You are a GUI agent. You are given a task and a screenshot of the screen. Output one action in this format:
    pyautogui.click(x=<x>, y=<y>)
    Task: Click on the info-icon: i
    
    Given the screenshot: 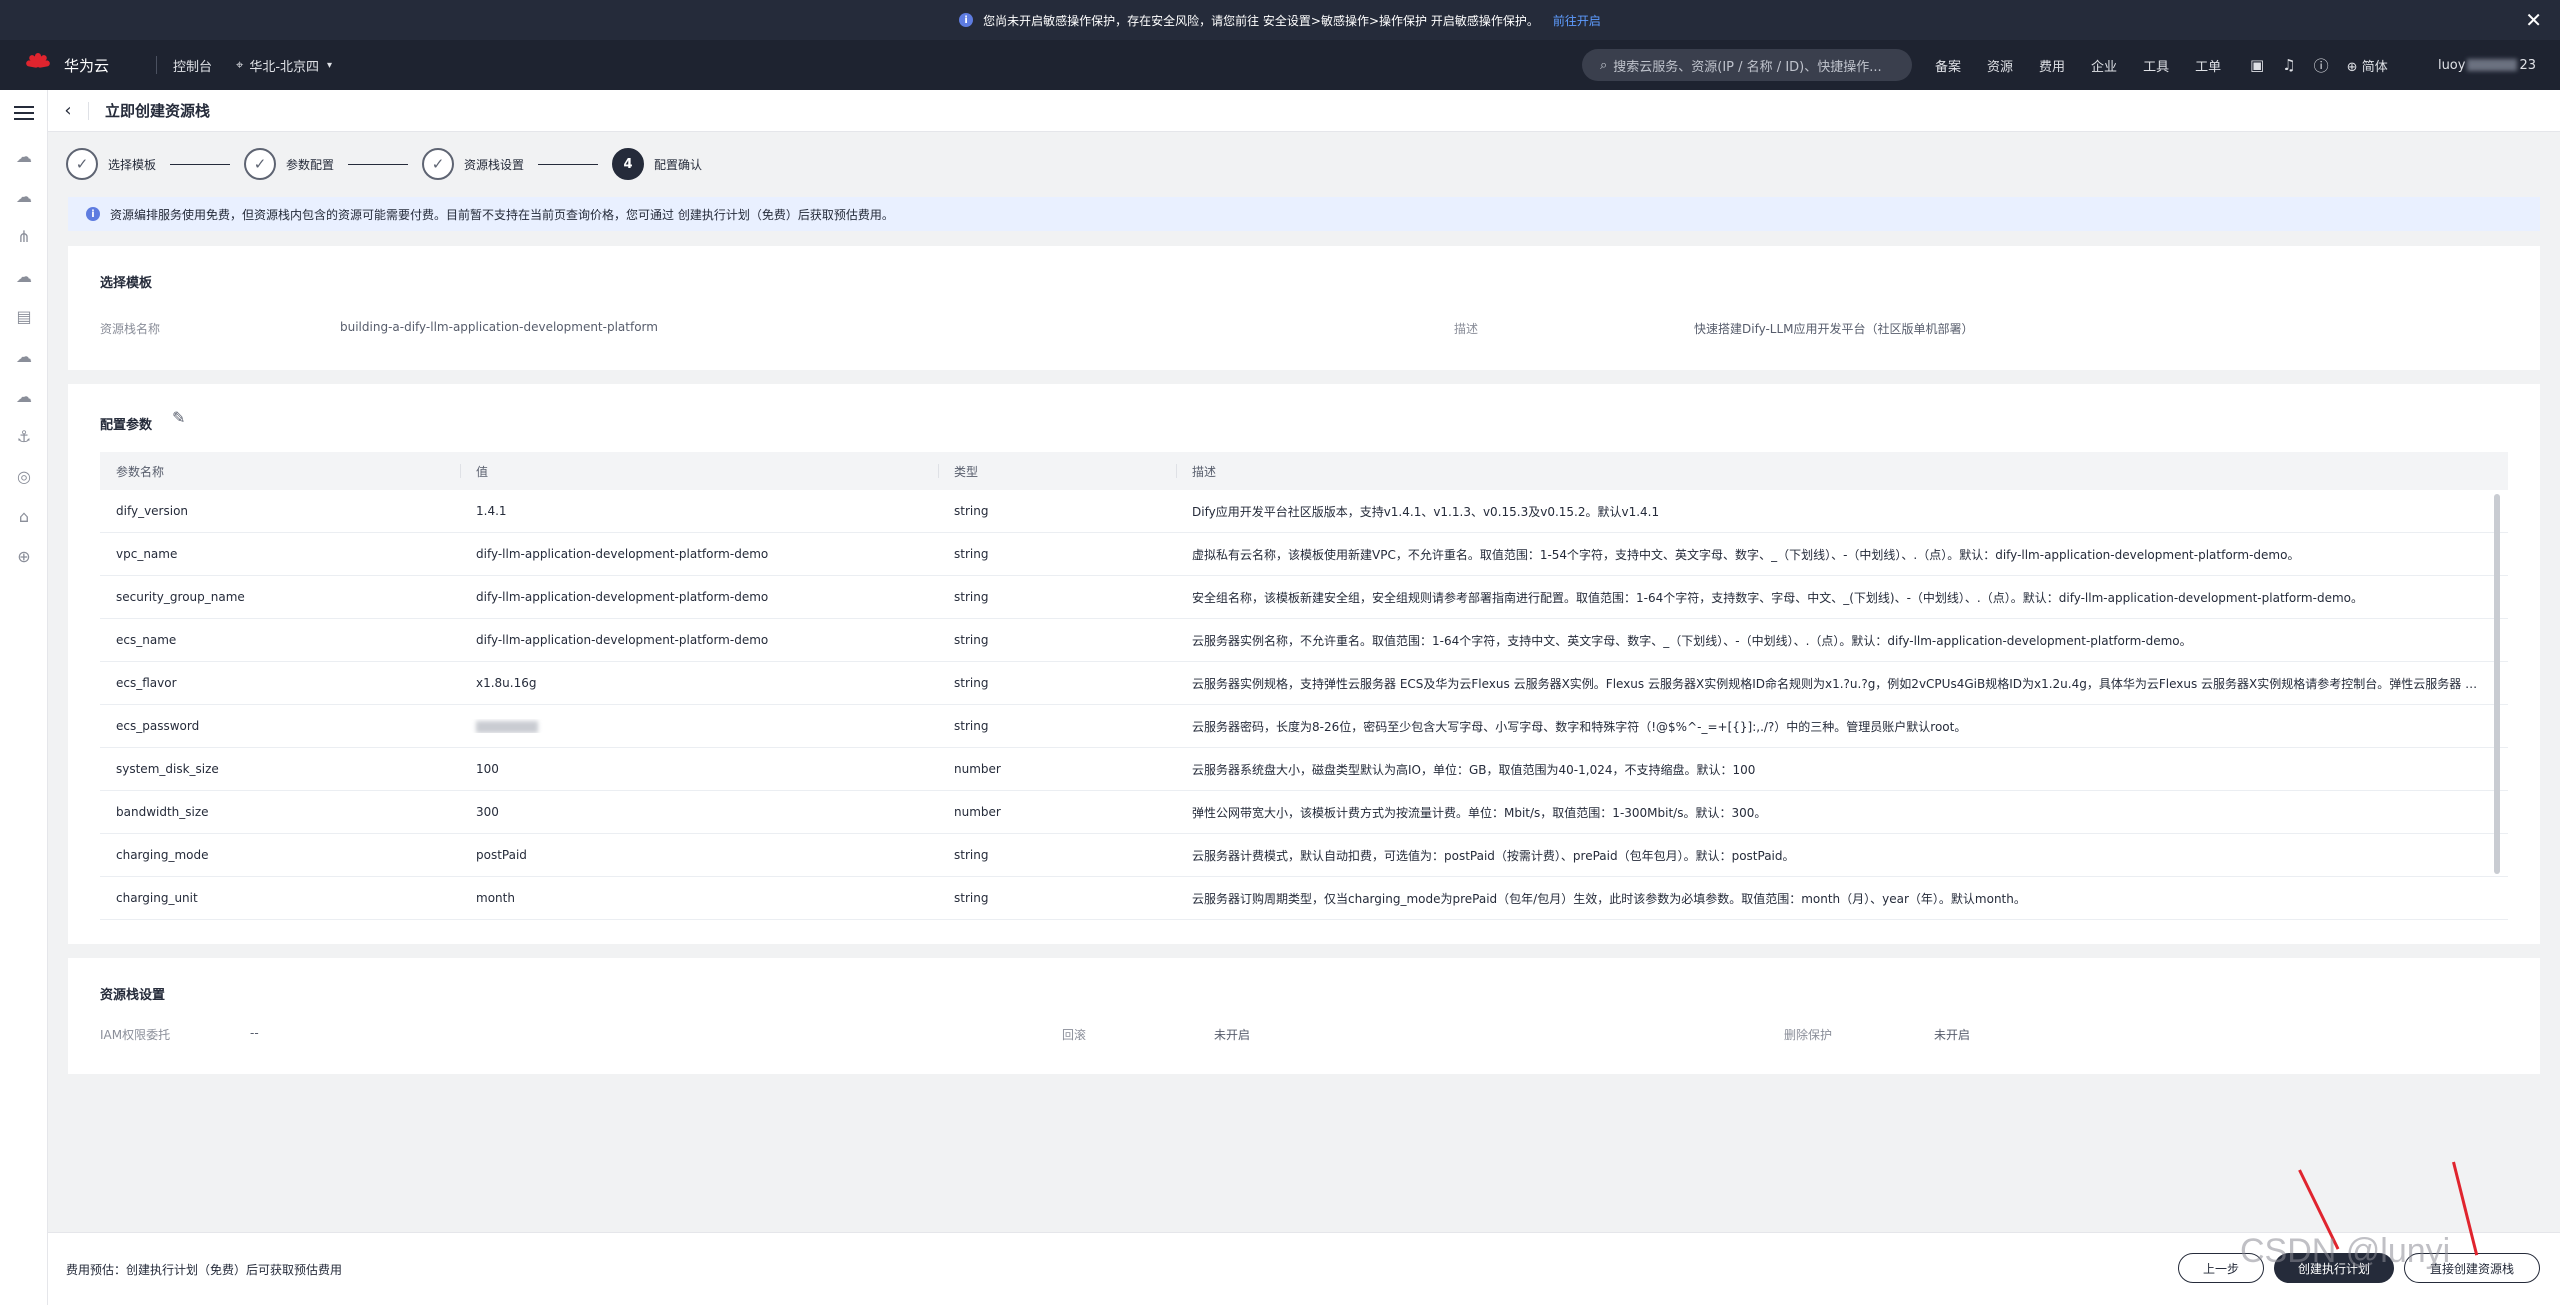 What is the action you would take?
    pyautogui.click(x=93, y=214)
    